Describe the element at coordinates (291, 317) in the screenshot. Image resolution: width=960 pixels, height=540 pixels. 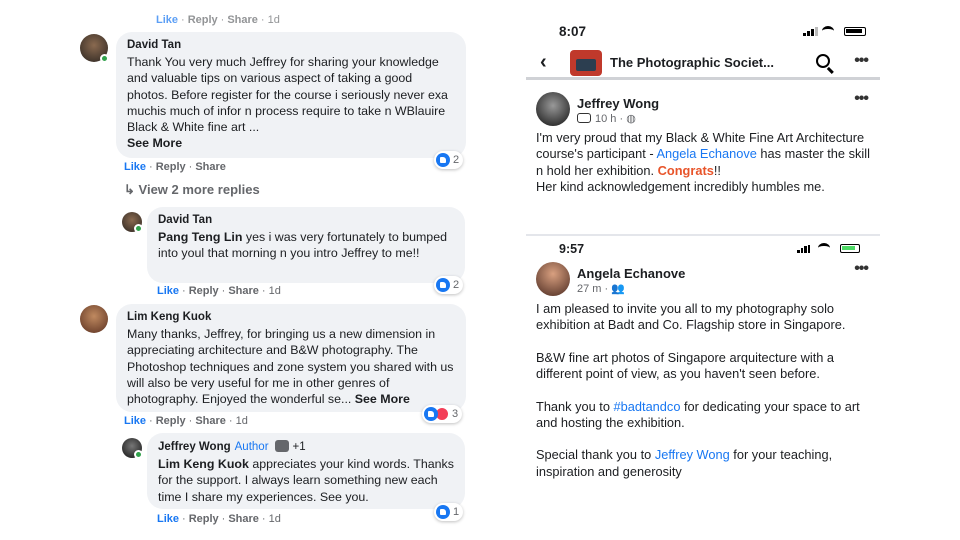
I see `comment-author: Lim Keng Kuok` at that location.